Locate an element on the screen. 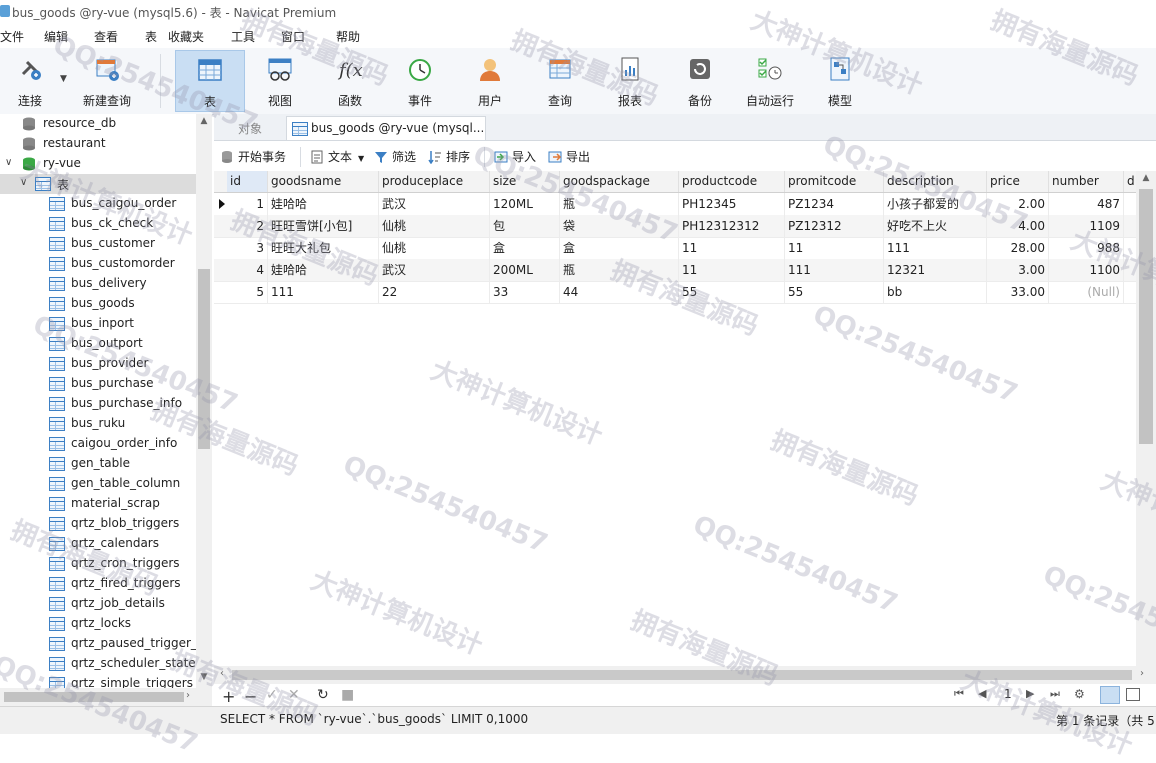 Image resolution: width=1156 pixels, height=763 pixels. scroll-left-arrow: ‹ is located at coordinates (222, 673).